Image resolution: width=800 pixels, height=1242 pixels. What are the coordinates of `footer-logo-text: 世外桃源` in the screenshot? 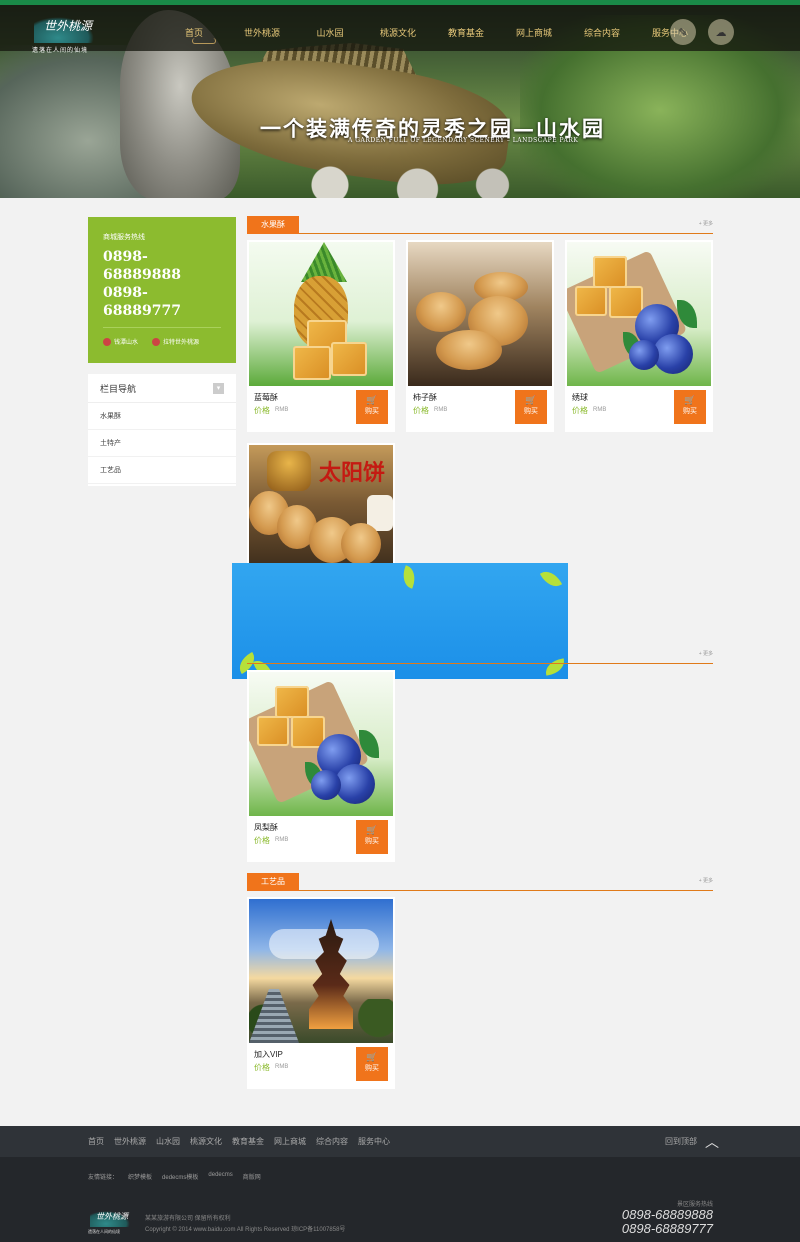 It's located at (112, 1216).